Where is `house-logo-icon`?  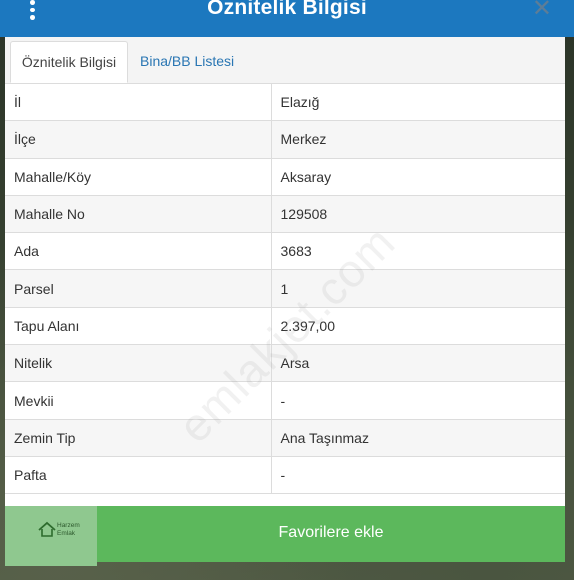
house-logo-icon is located at coordinates (47, 529).